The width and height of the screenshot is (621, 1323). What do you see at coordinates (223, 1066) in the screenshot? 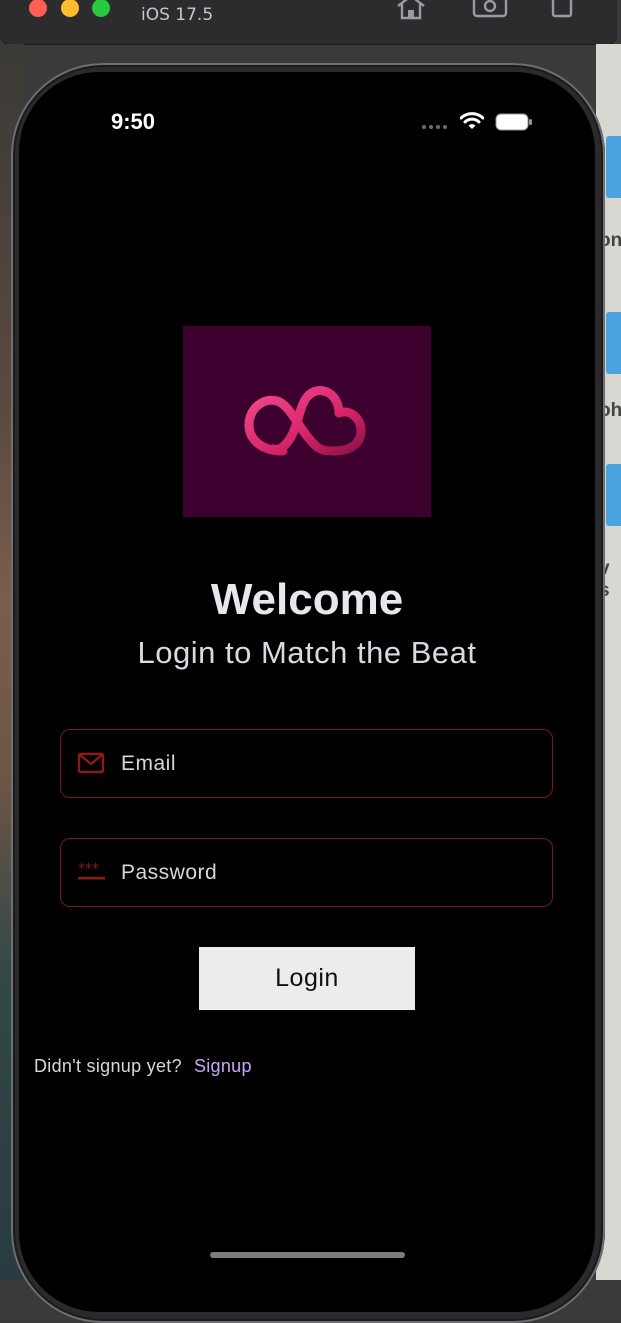
I see `signup-link: Signup` at bounding box center [223, 1066].